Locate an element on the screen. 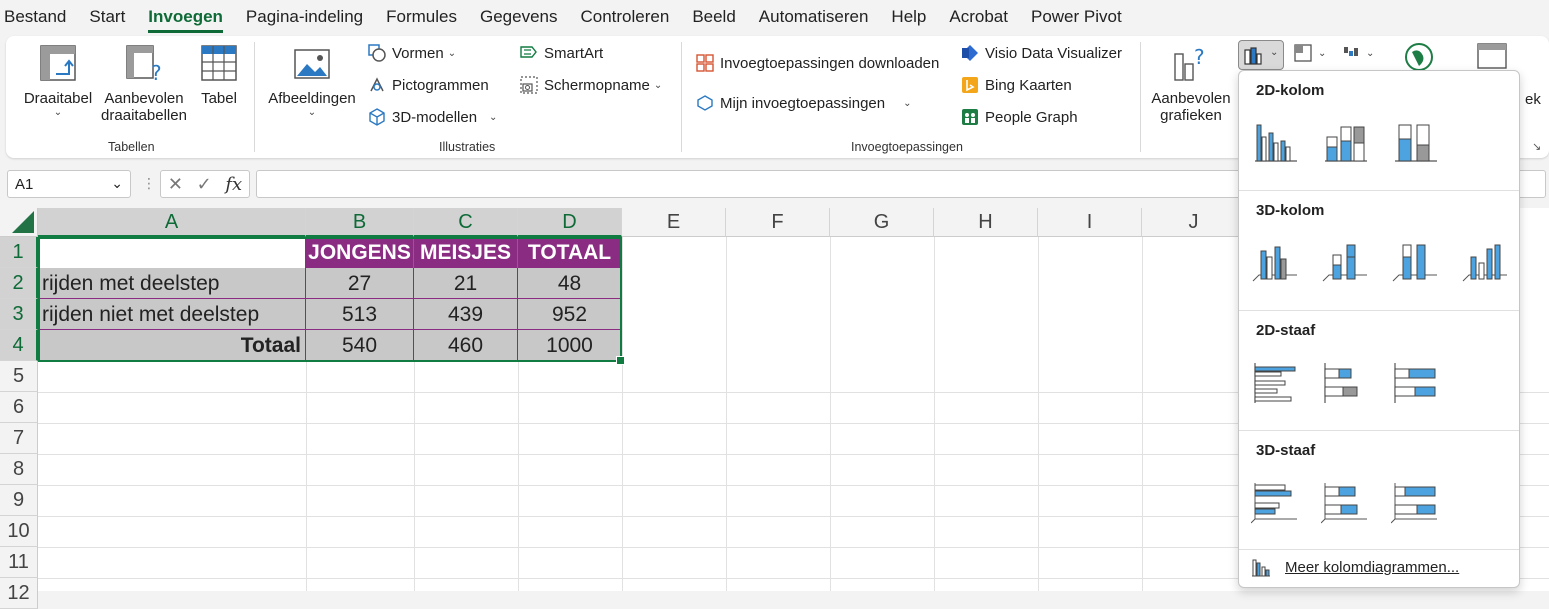  3d-stacked-column-icon is located at coordinates (1345, 261).